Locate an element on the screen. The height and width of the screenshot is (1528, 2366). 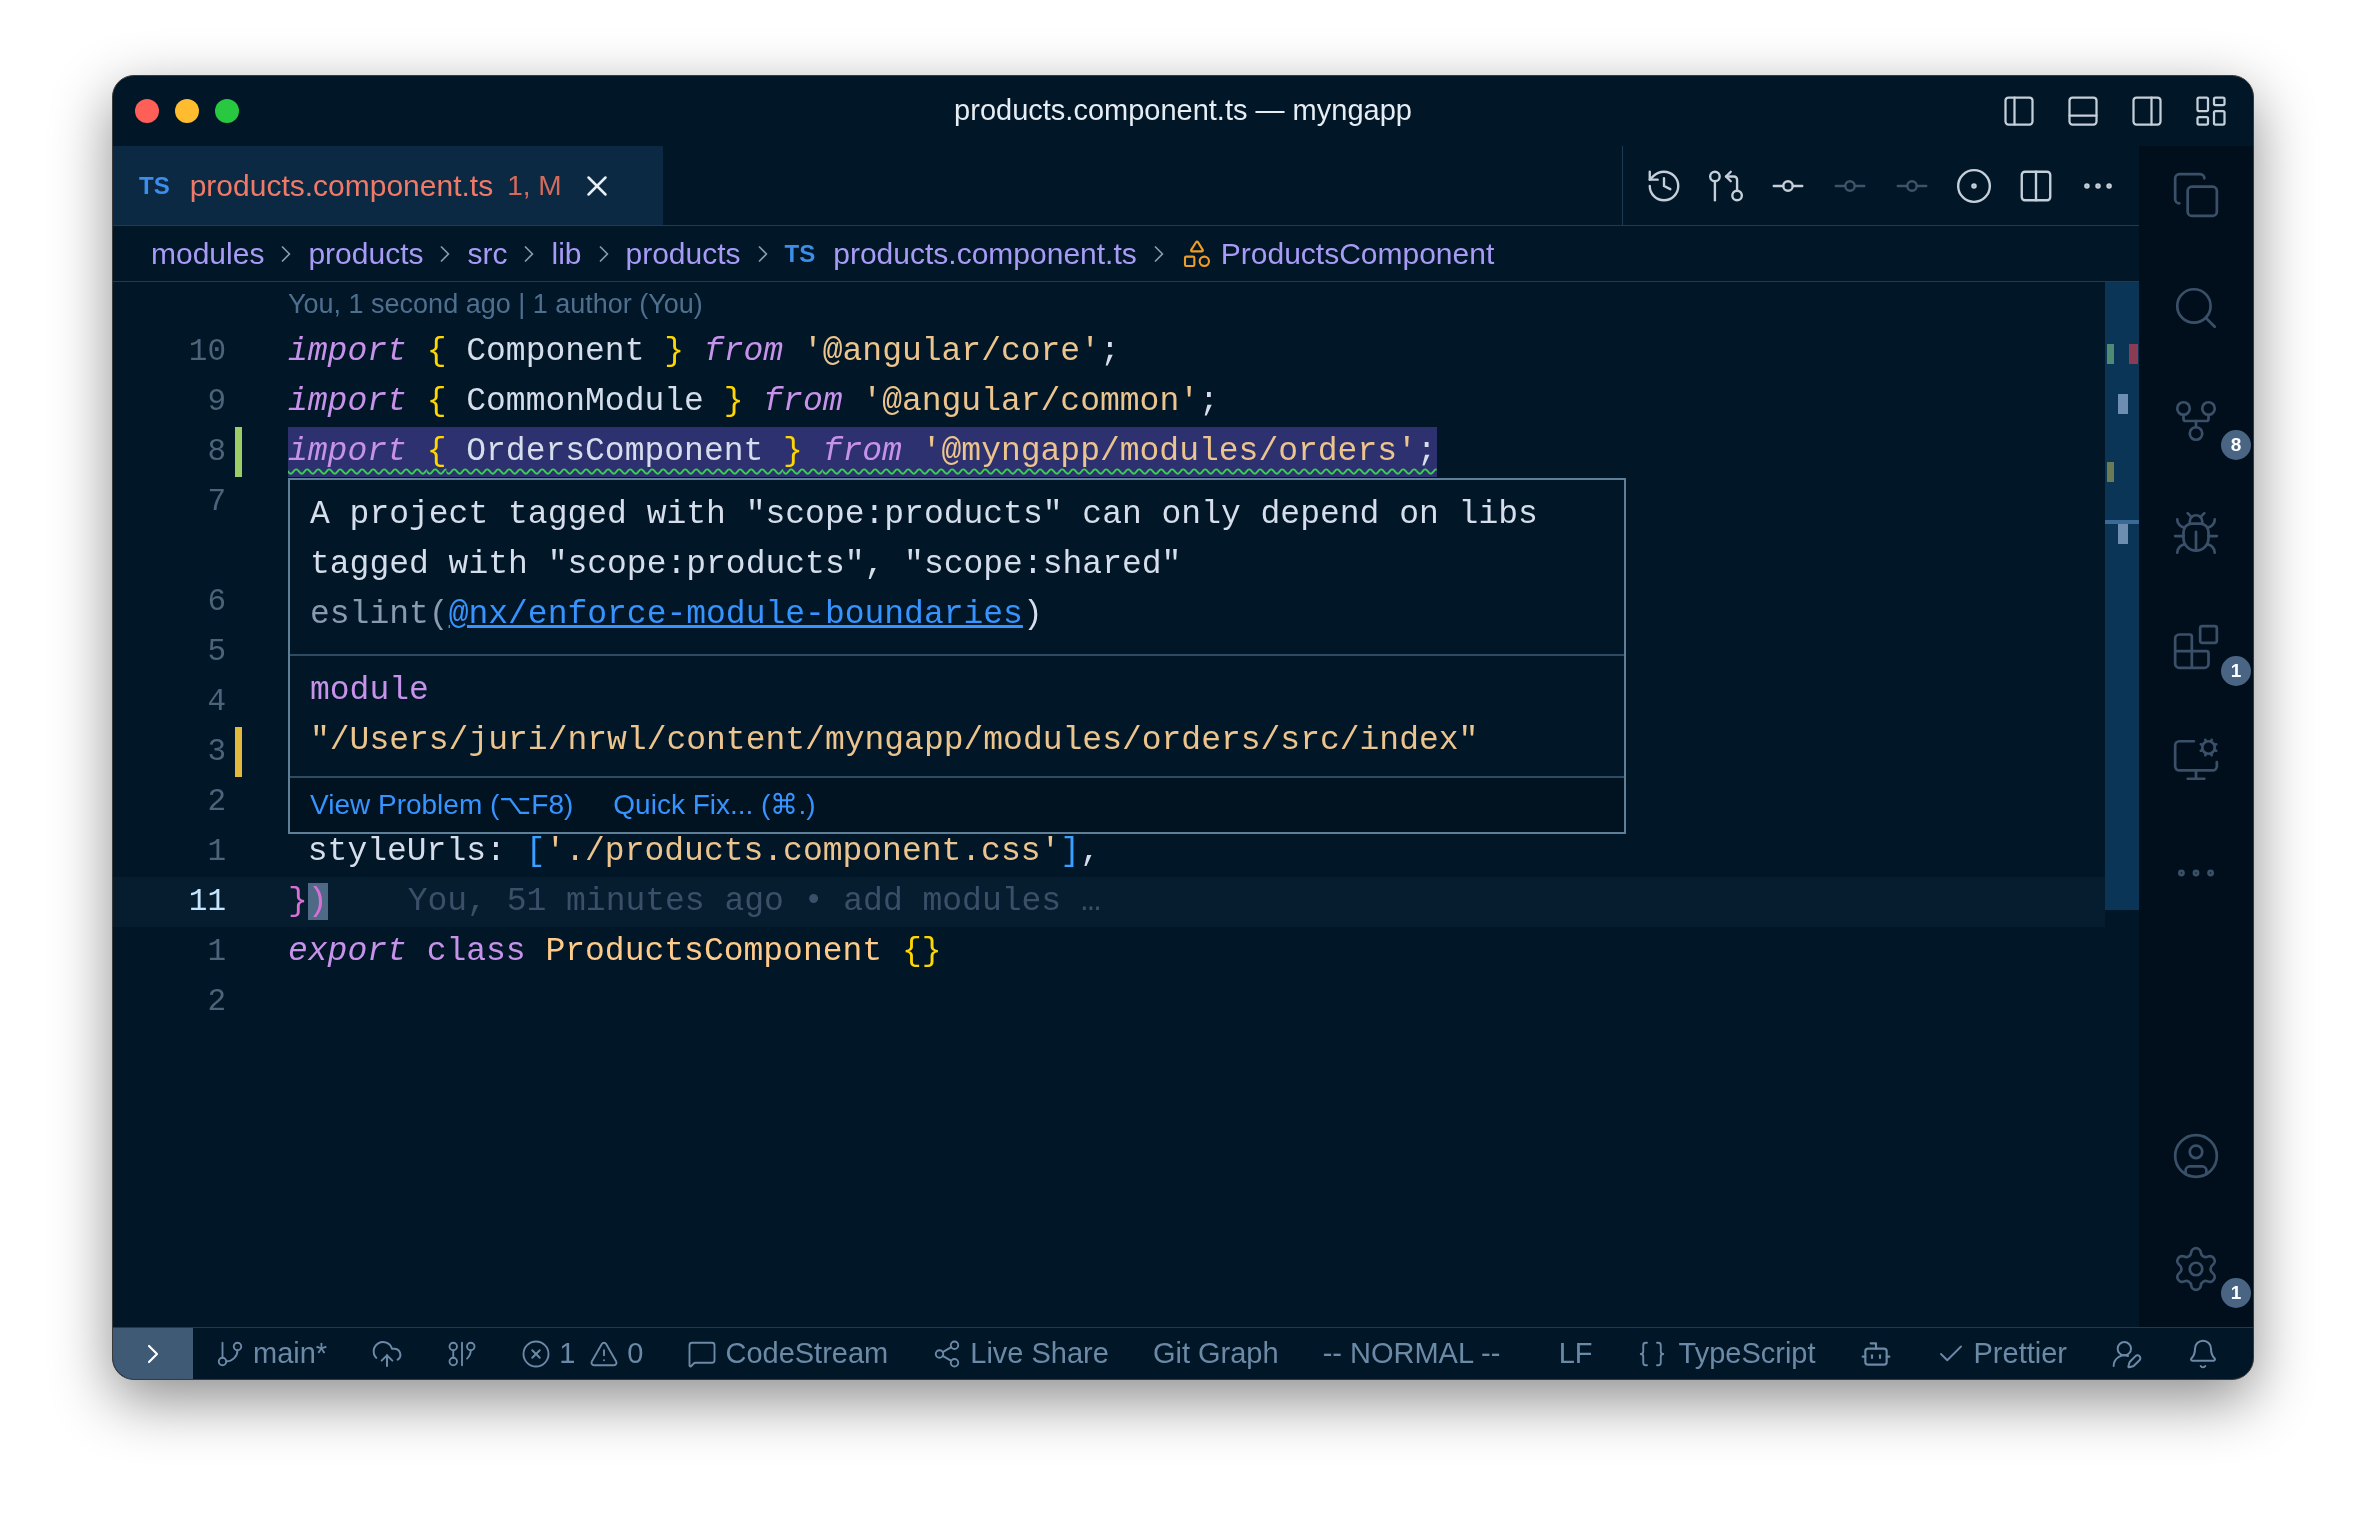
breadcrumb-item: src is located at coordinates (487, 253).